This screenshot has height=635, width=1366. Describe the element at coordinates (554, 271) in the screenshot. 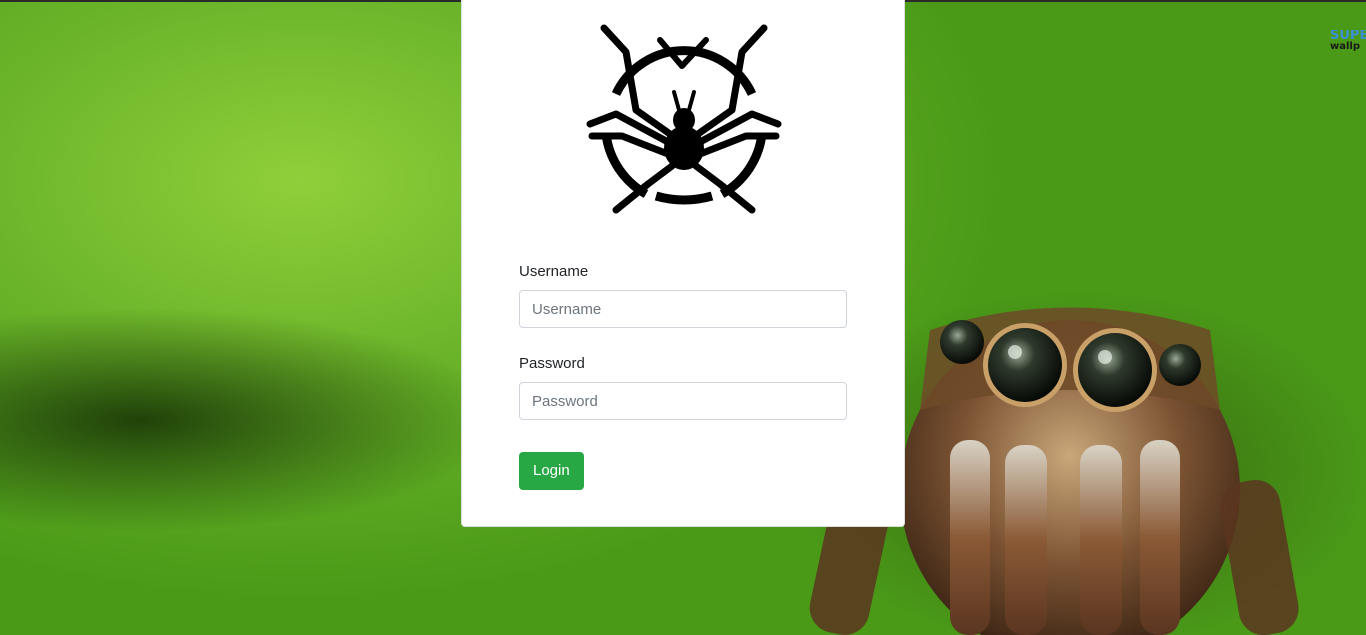

I see `username-label: Username` at that location.